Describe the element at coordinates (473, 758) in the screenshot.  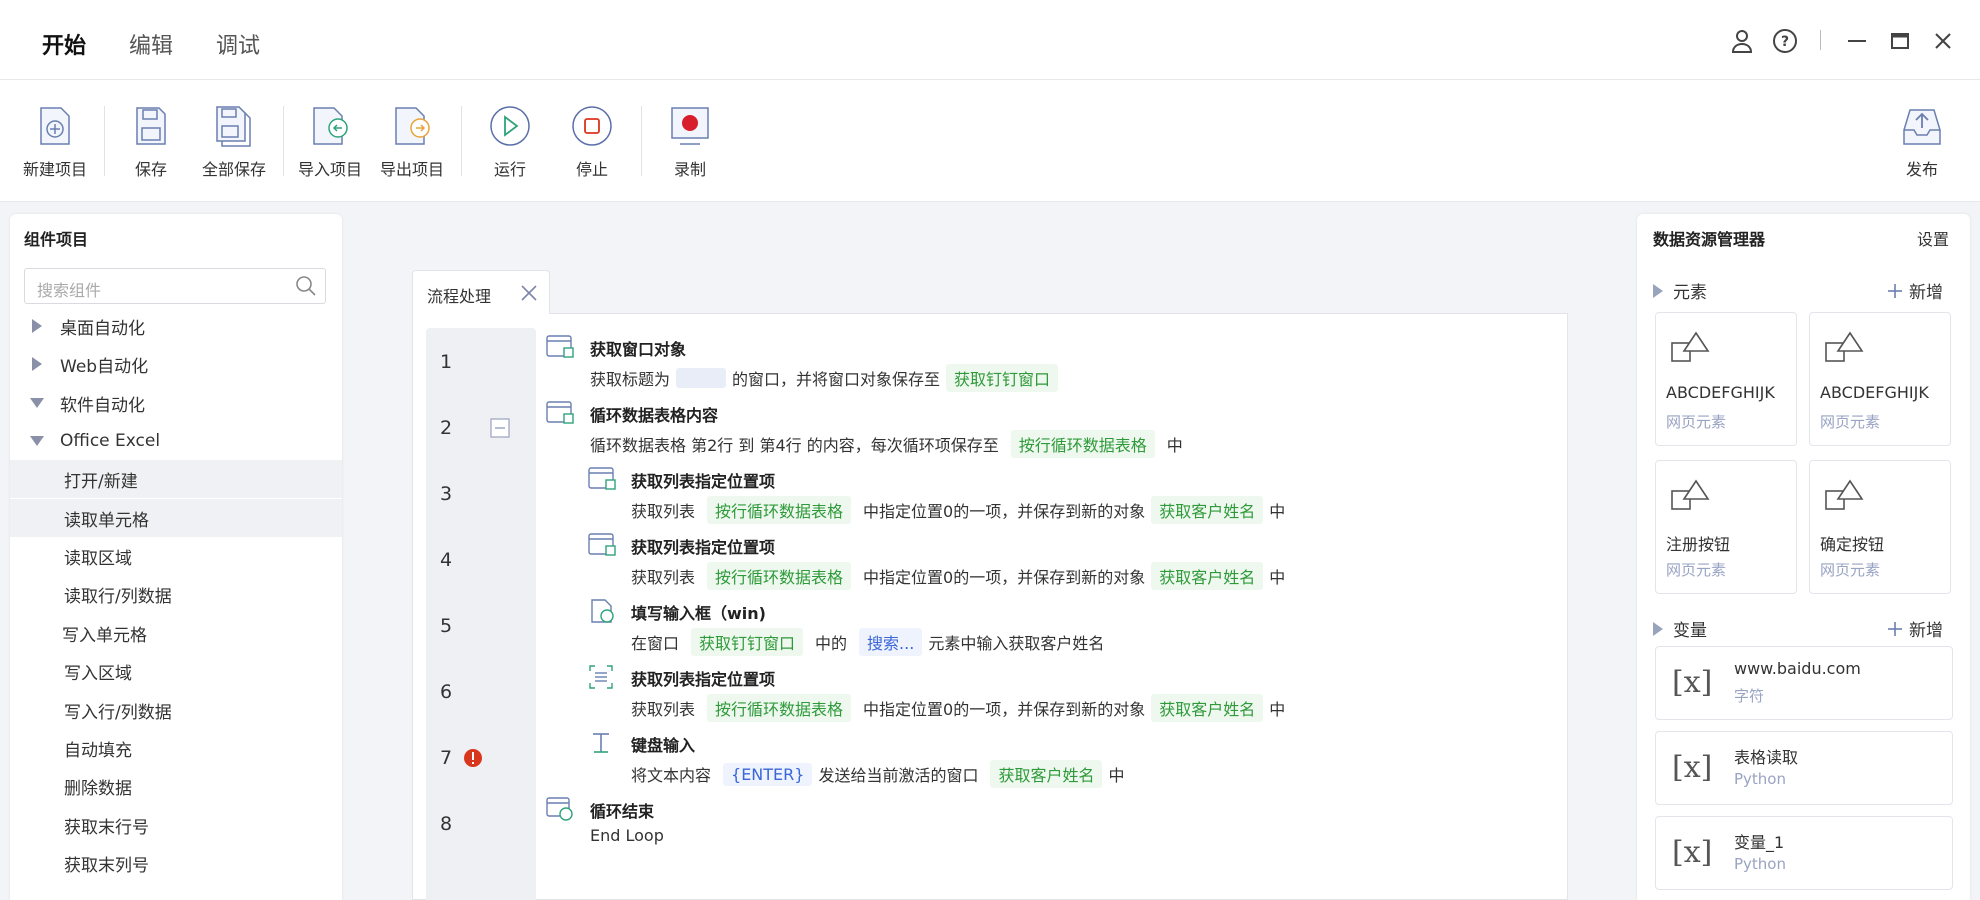
I see `error-icon` at that location.